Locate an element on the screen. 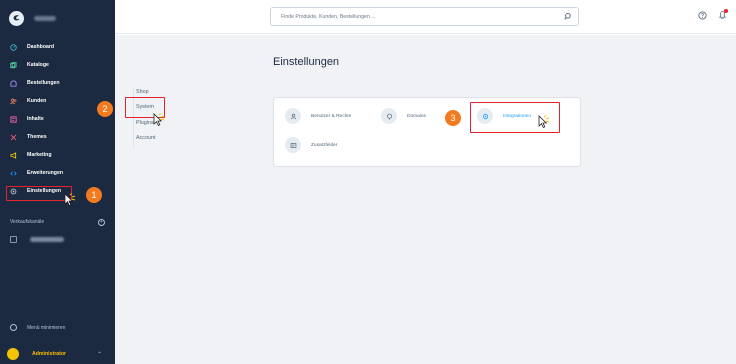 This screenshot has height=364, width=736. nav-label: Kunden is located at coordinates (37, 101).